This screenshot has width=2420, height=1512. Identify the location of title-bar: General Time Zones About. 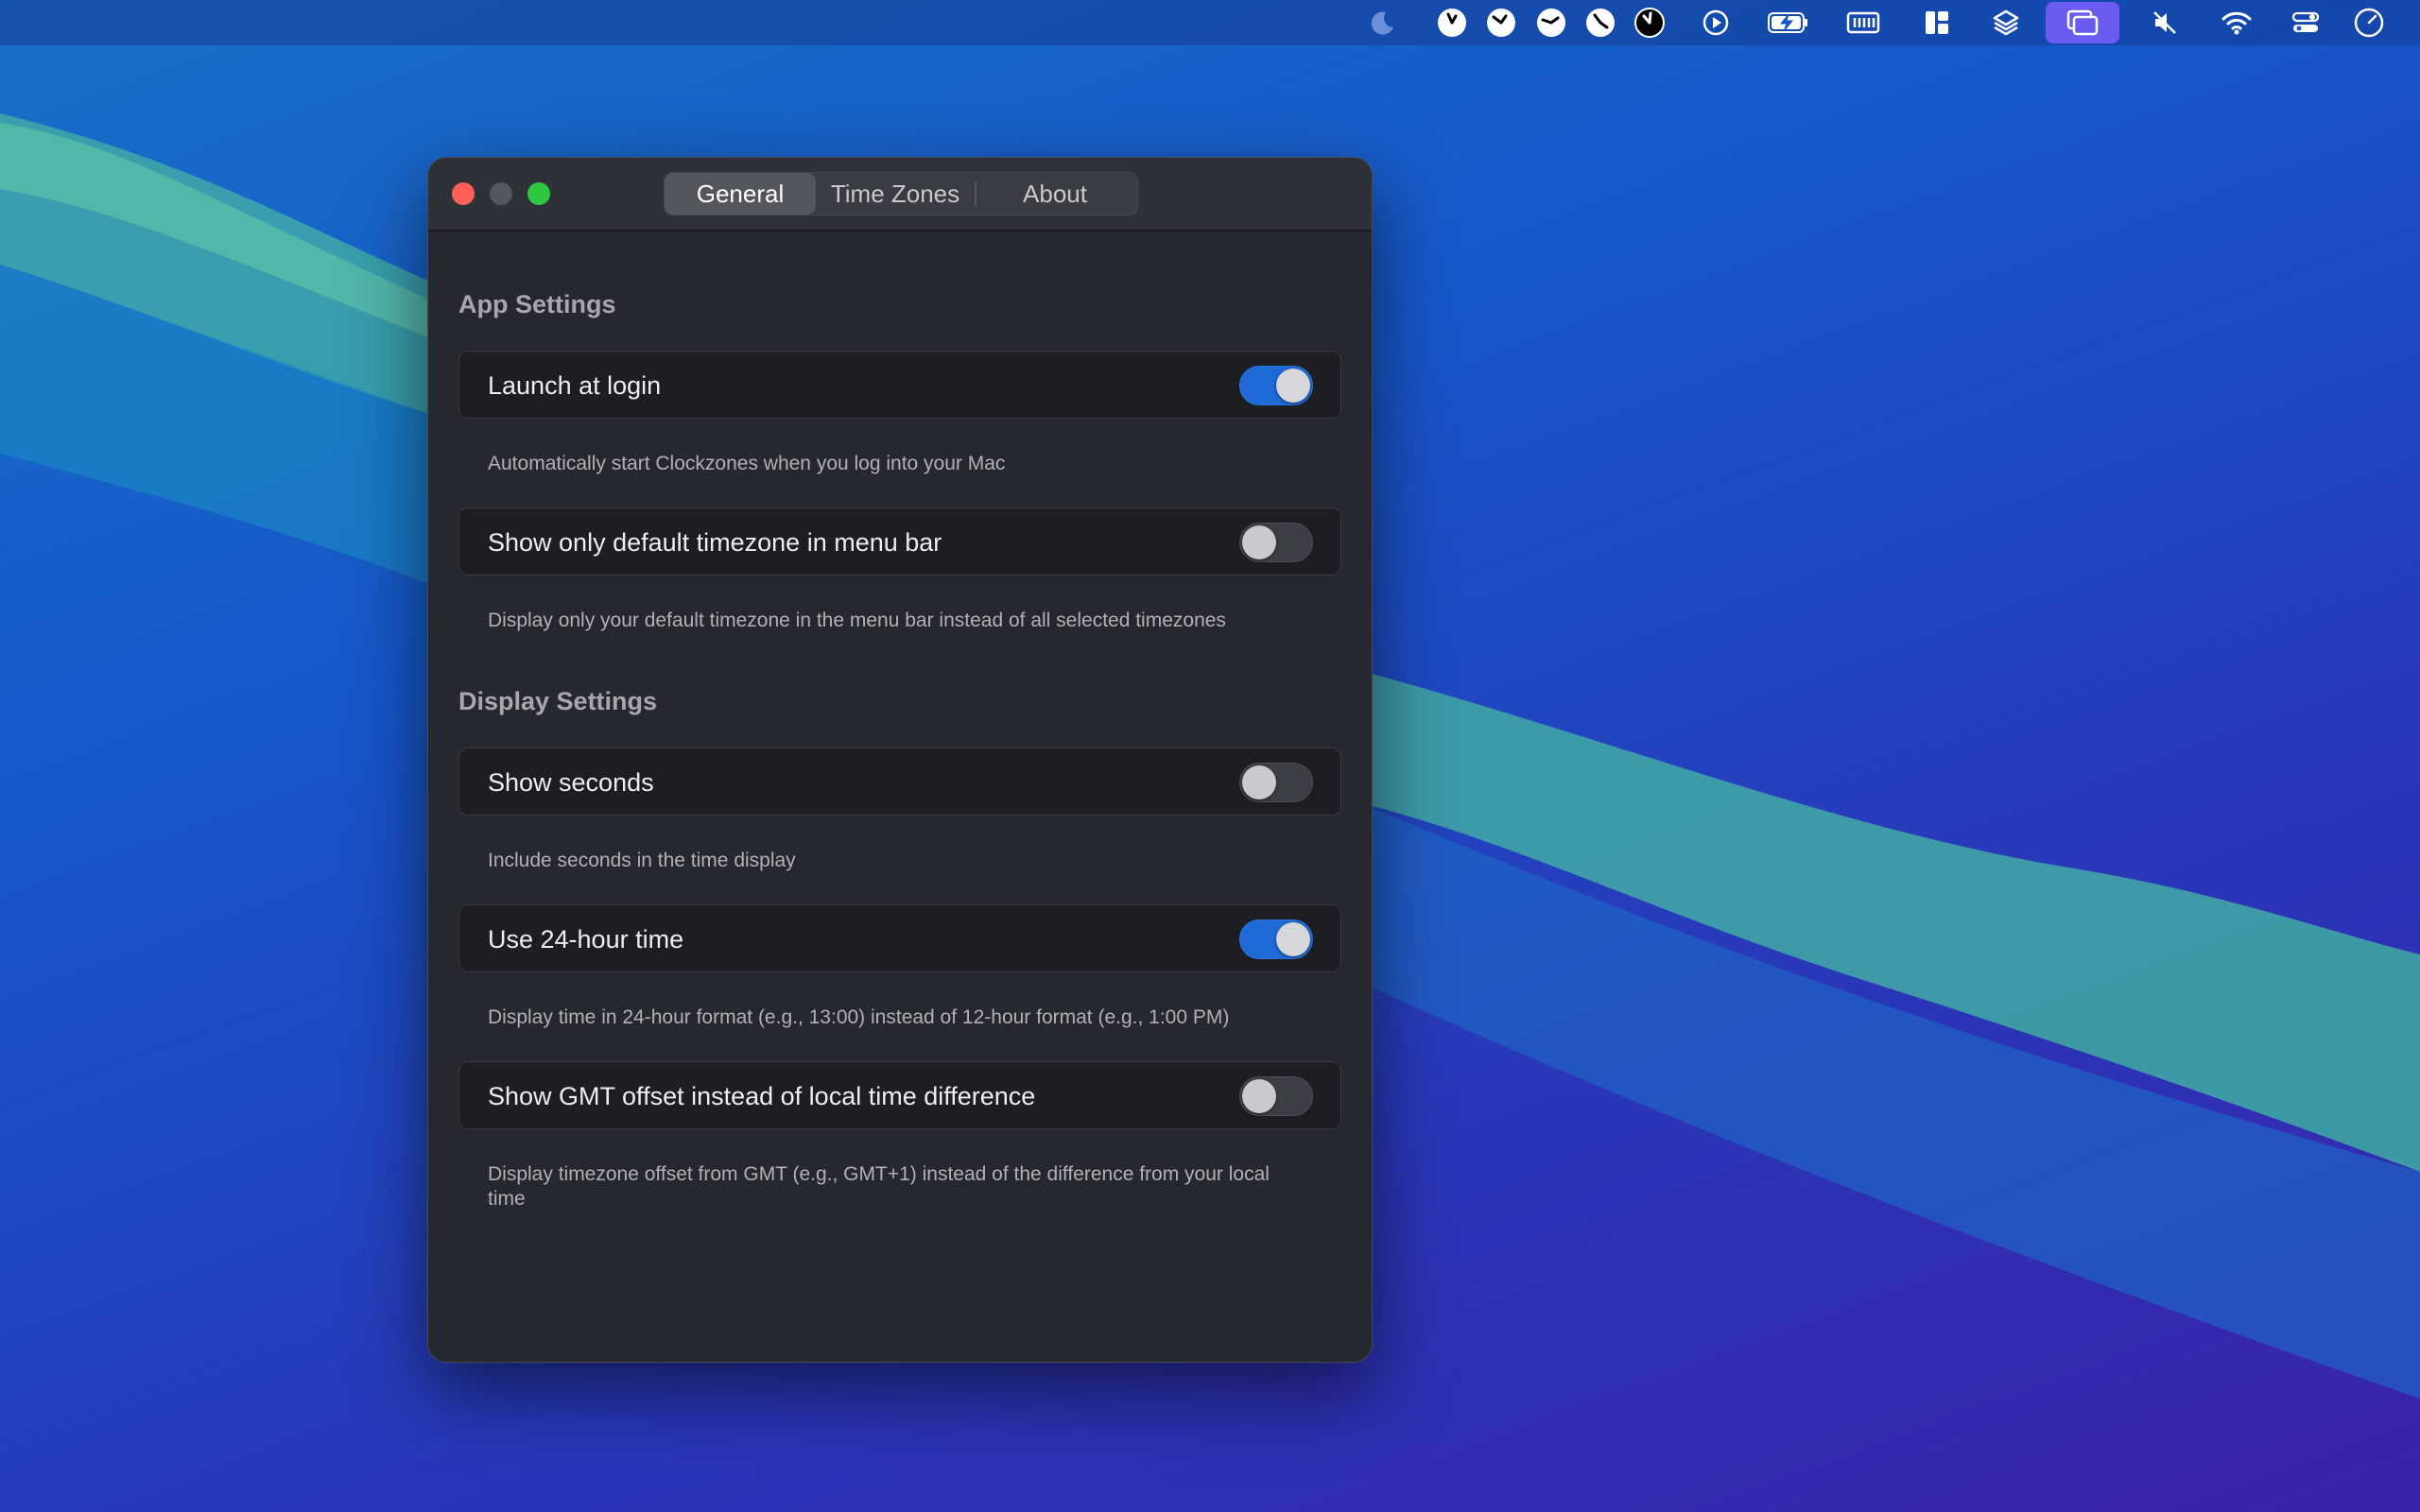
(900, 195).